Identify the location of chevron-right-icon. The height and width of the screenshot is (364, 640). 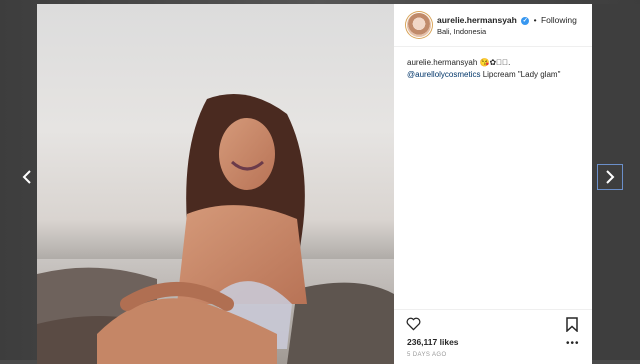
(610, 177).